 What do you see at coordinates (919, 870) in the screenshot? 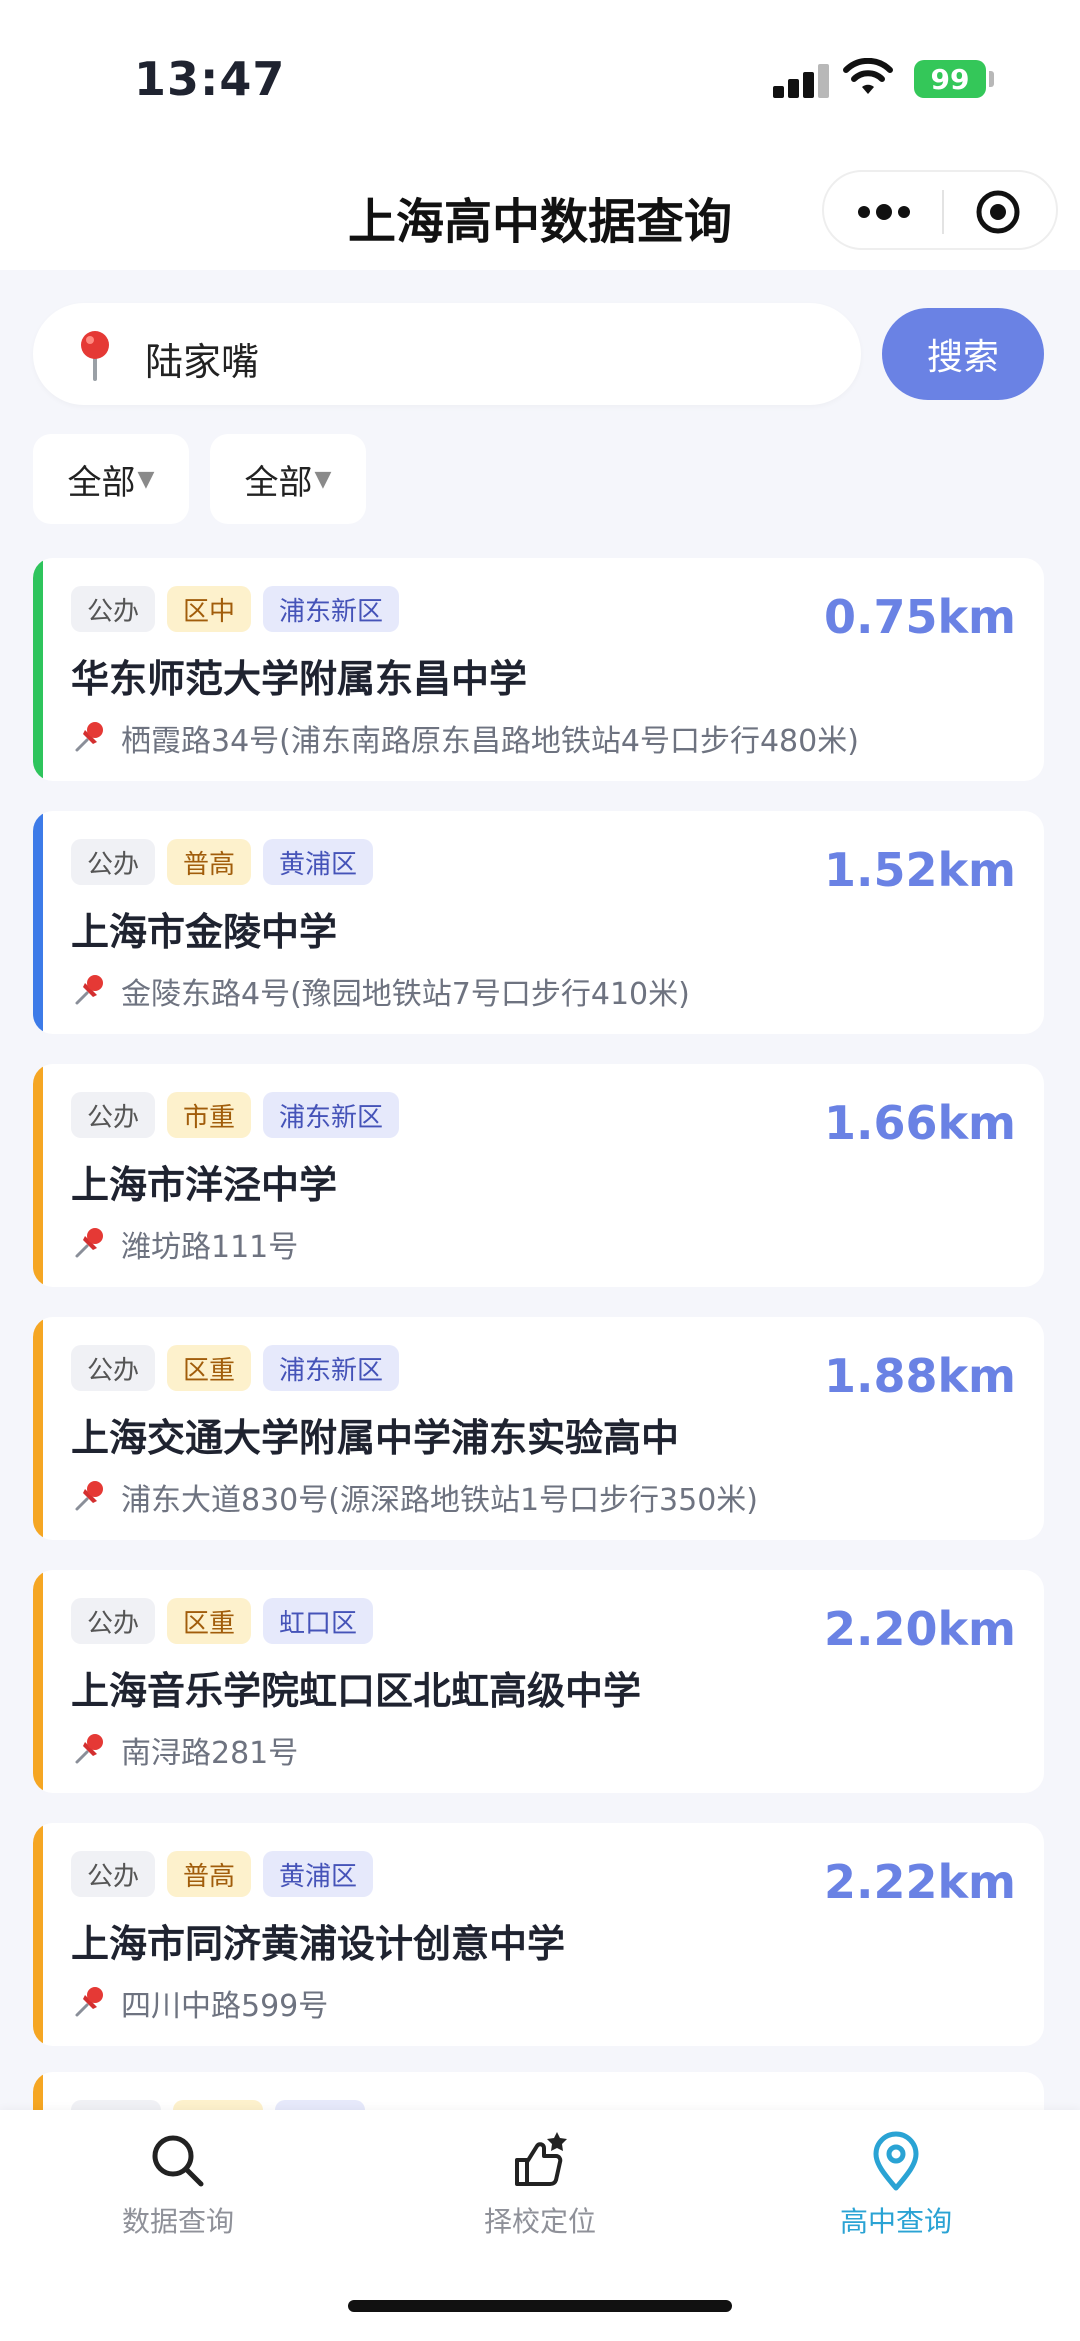
I see `distance: 1.52km` at bounding box center [919, 870].